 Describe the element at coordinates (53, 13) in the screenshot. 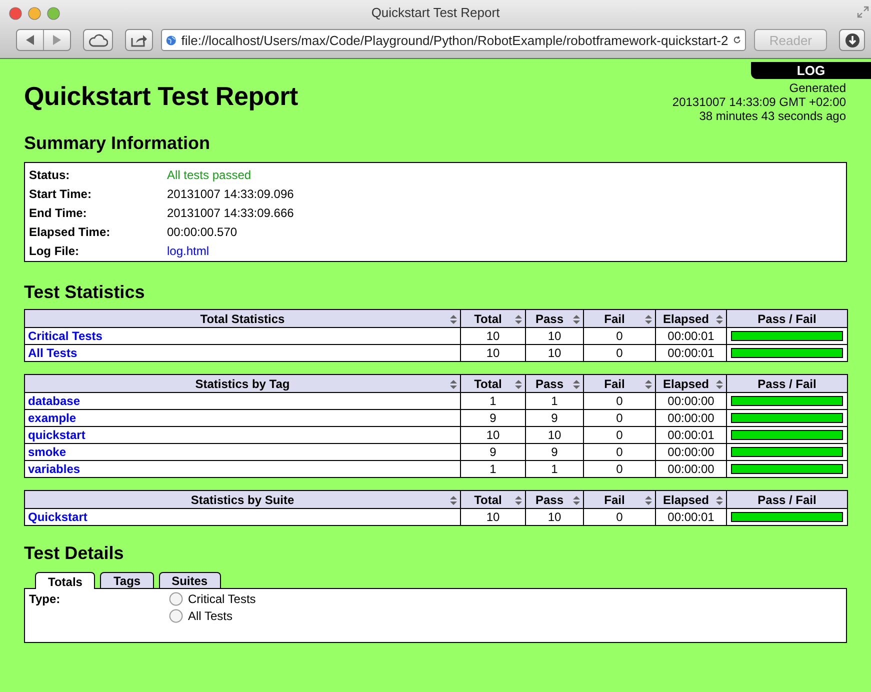

I see `zoom-button` at that location.